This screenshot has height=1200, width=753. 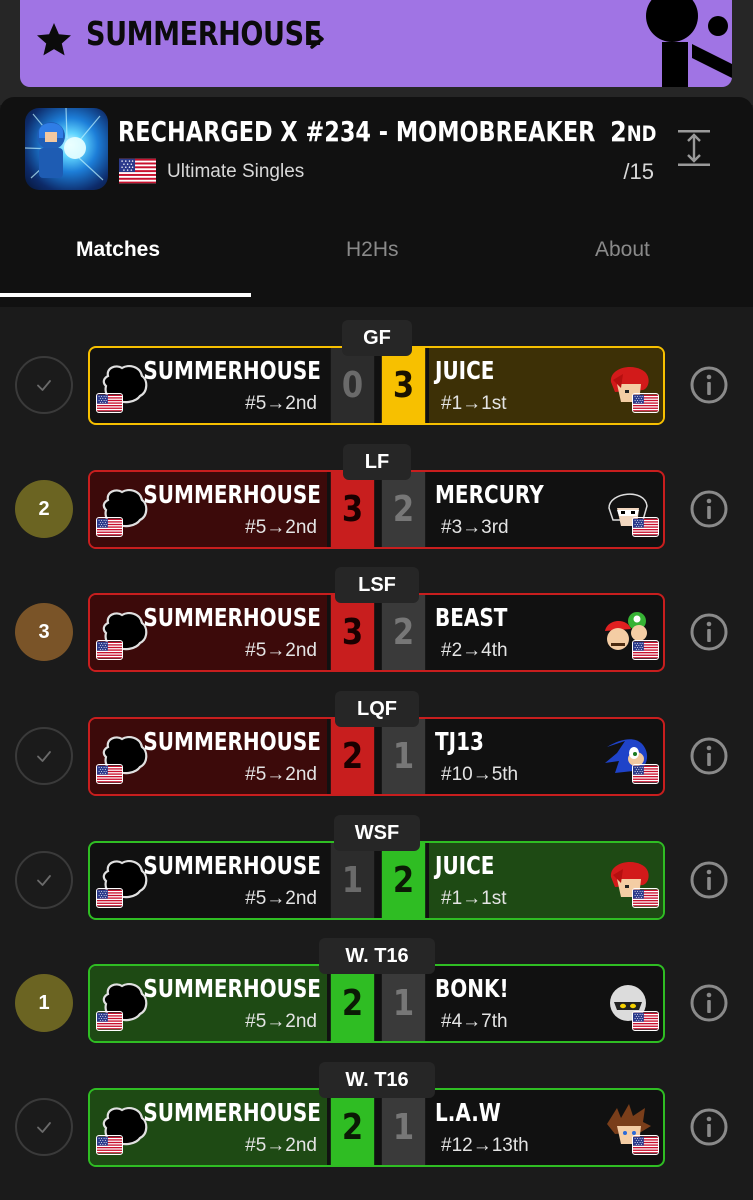 What do you see at coordinates (489, 494) in the screenshot?
I see `player-two-name: MERCURY` at bounding box center [489, 494].